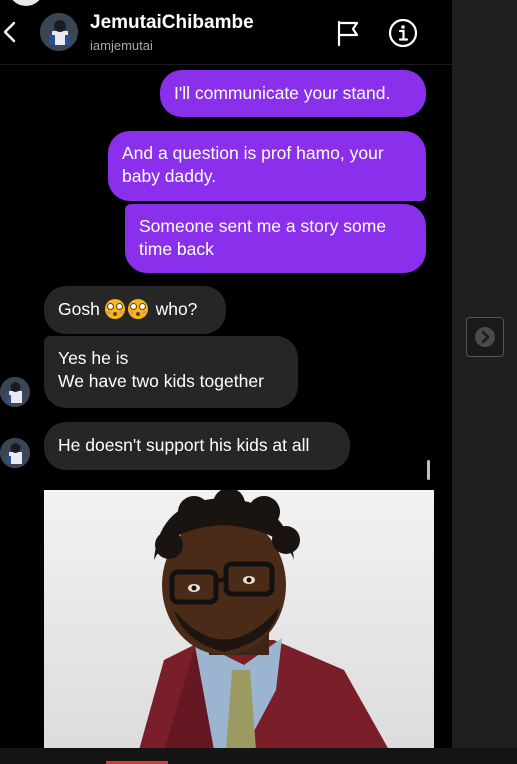  Describe the element at coordinates (258, 756) in the screenshot. I see `bottom-bar` at that location.